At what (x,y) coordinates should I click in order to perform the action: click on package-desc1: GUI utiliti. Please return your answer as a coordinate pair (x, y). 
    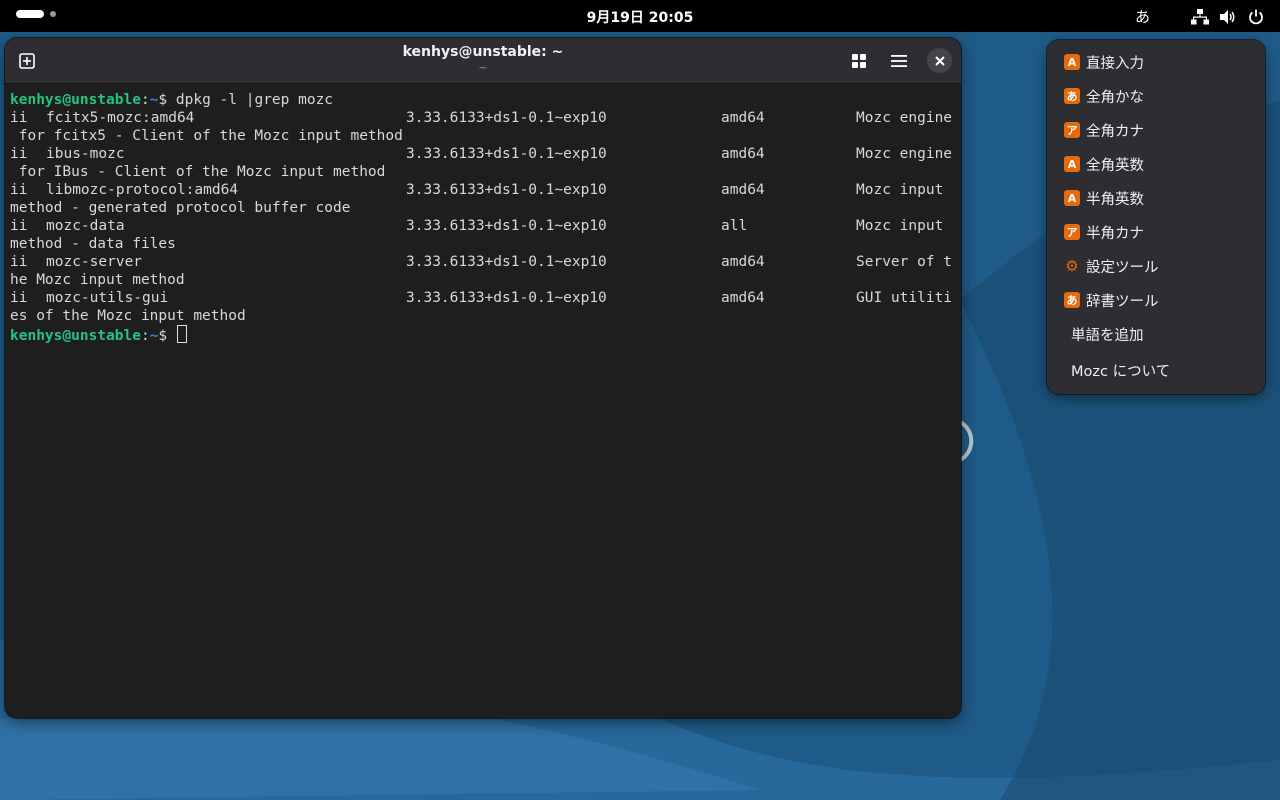
    Looking at the image, I should click on (904, 298).